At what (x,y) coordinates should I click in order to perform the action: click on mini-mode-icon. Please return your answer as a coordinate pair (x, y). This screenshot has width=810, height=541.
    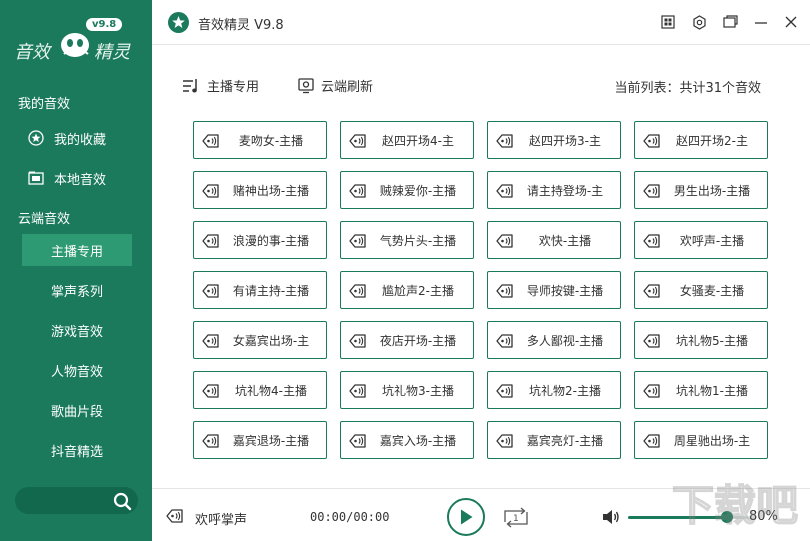
    Looking at the image, I should click on (730, 22).